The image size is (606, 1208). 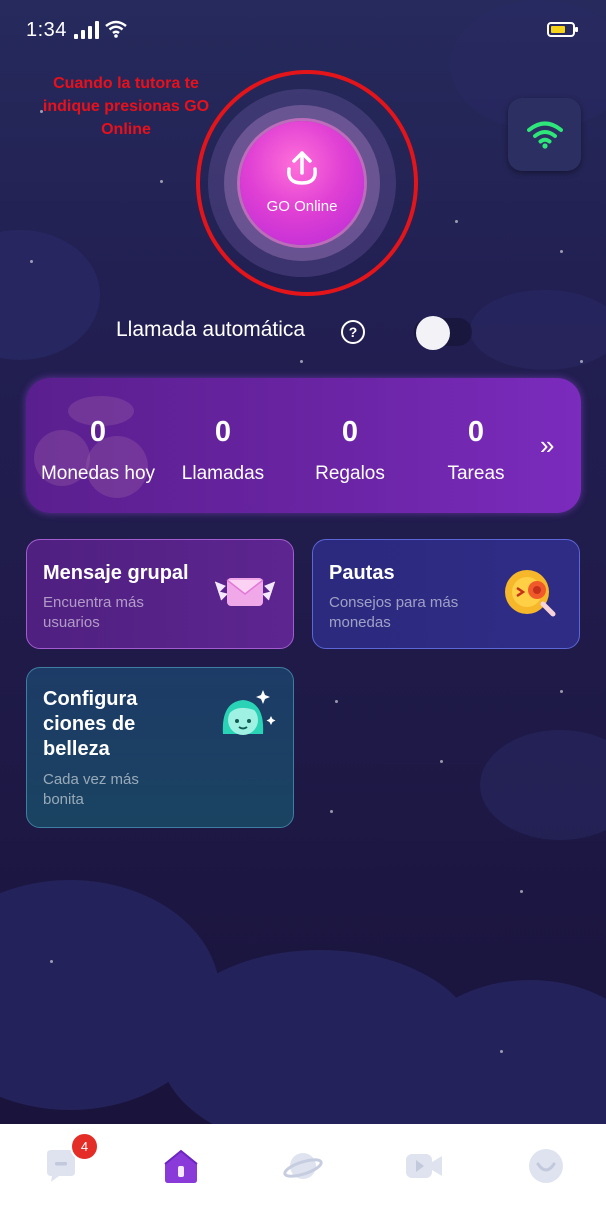 I want to click on card-subtitle: Encuentra más usuarios, so click(x=93, y=612).